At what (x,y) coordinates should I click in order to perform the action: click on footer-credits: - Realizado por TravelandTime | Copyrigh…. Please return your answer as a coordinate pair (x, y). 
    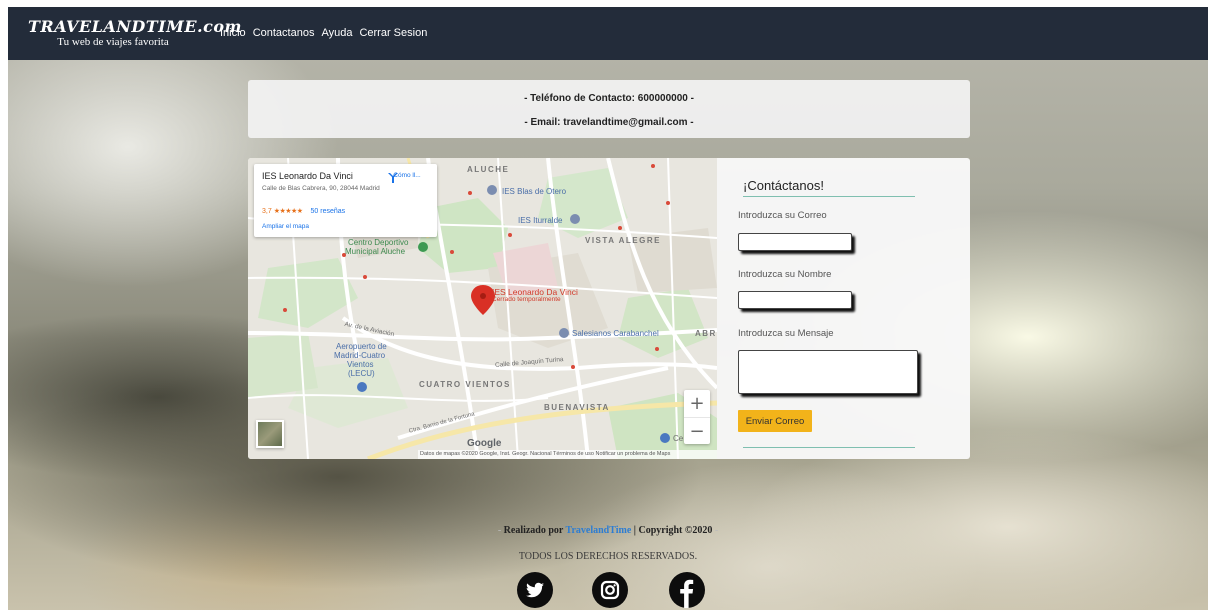
    Looking at the image, I should click on (608, 530).